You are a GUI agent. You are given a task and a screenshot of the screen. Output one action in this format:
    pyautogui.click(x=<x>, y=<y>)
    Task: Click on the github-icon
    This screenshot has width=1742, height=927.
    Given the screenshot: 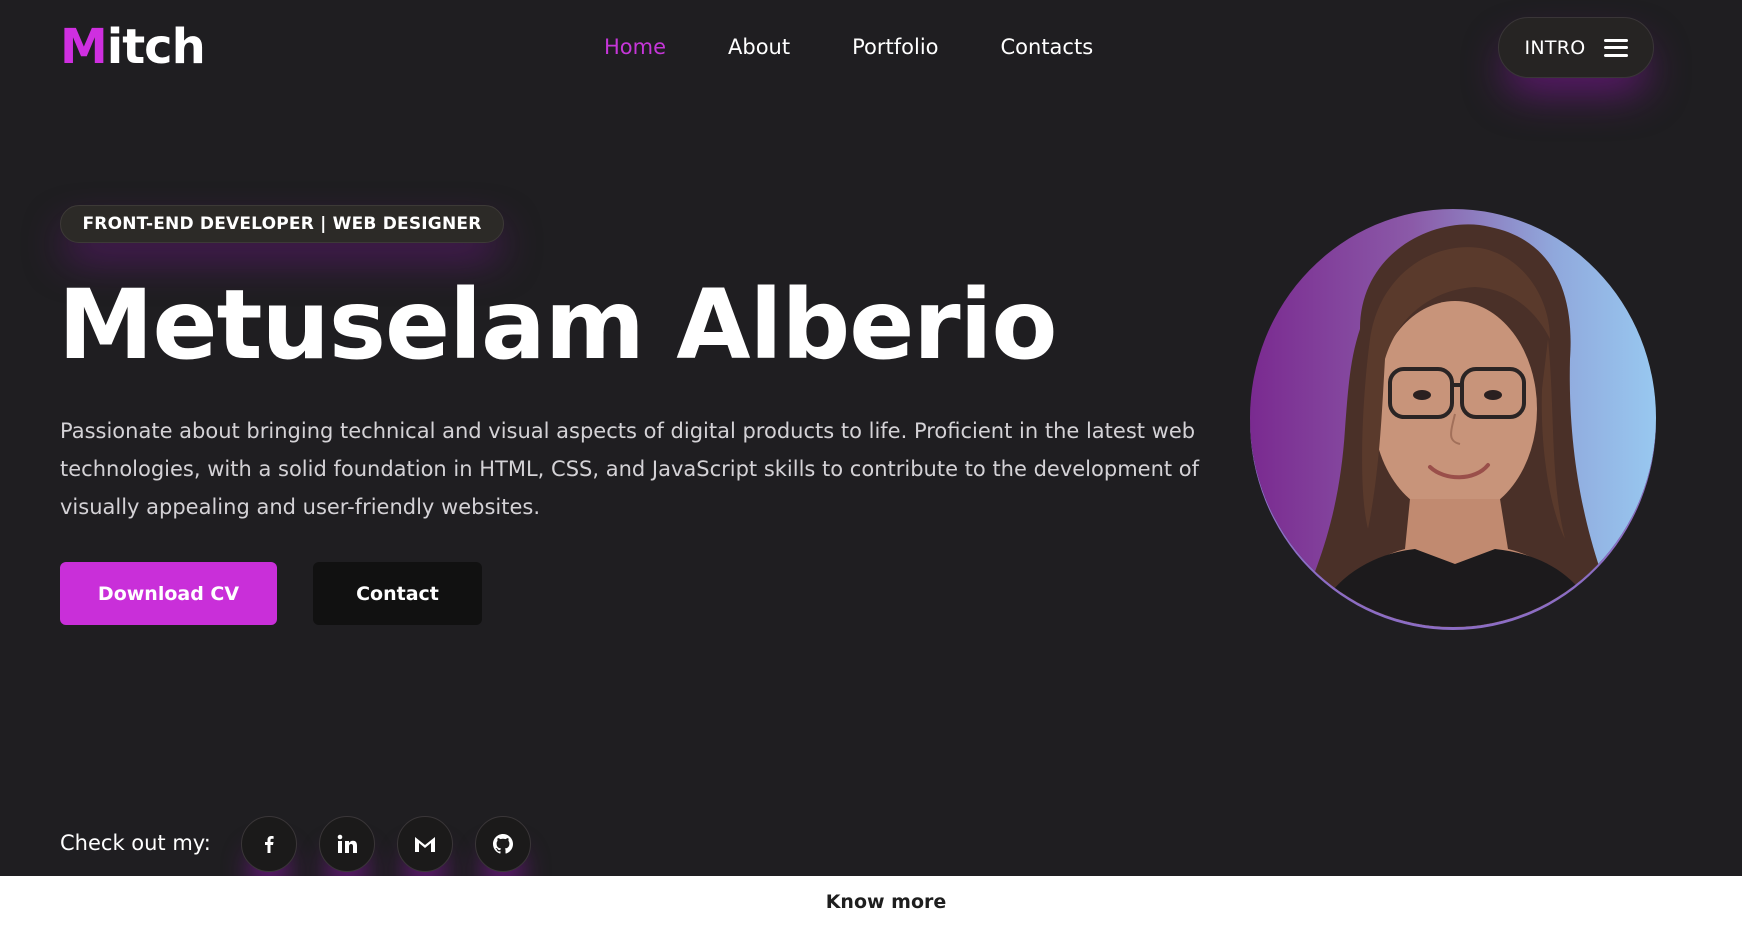 What is the action you would take?
    pyautogui.click(x=503, y=844)
    